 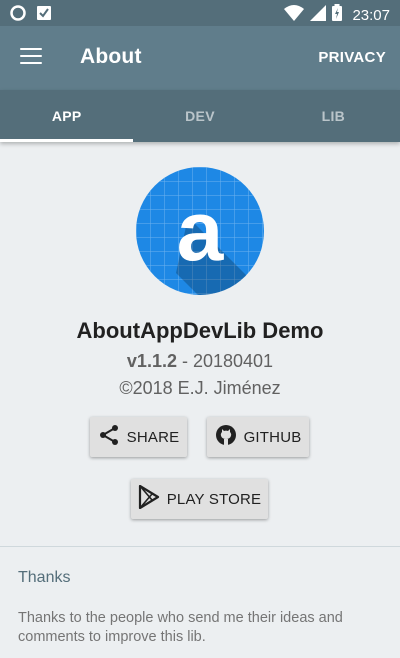 I want to click on github-button: GITHUB, so click(x=258, y=437).